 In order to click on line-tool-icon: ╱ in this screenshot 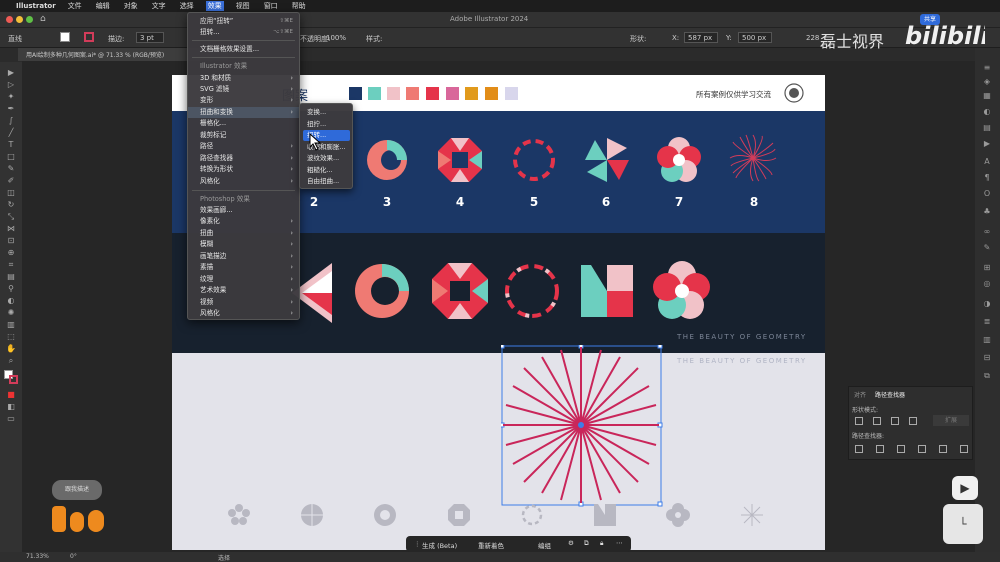, I will do `click(11, 132)`.